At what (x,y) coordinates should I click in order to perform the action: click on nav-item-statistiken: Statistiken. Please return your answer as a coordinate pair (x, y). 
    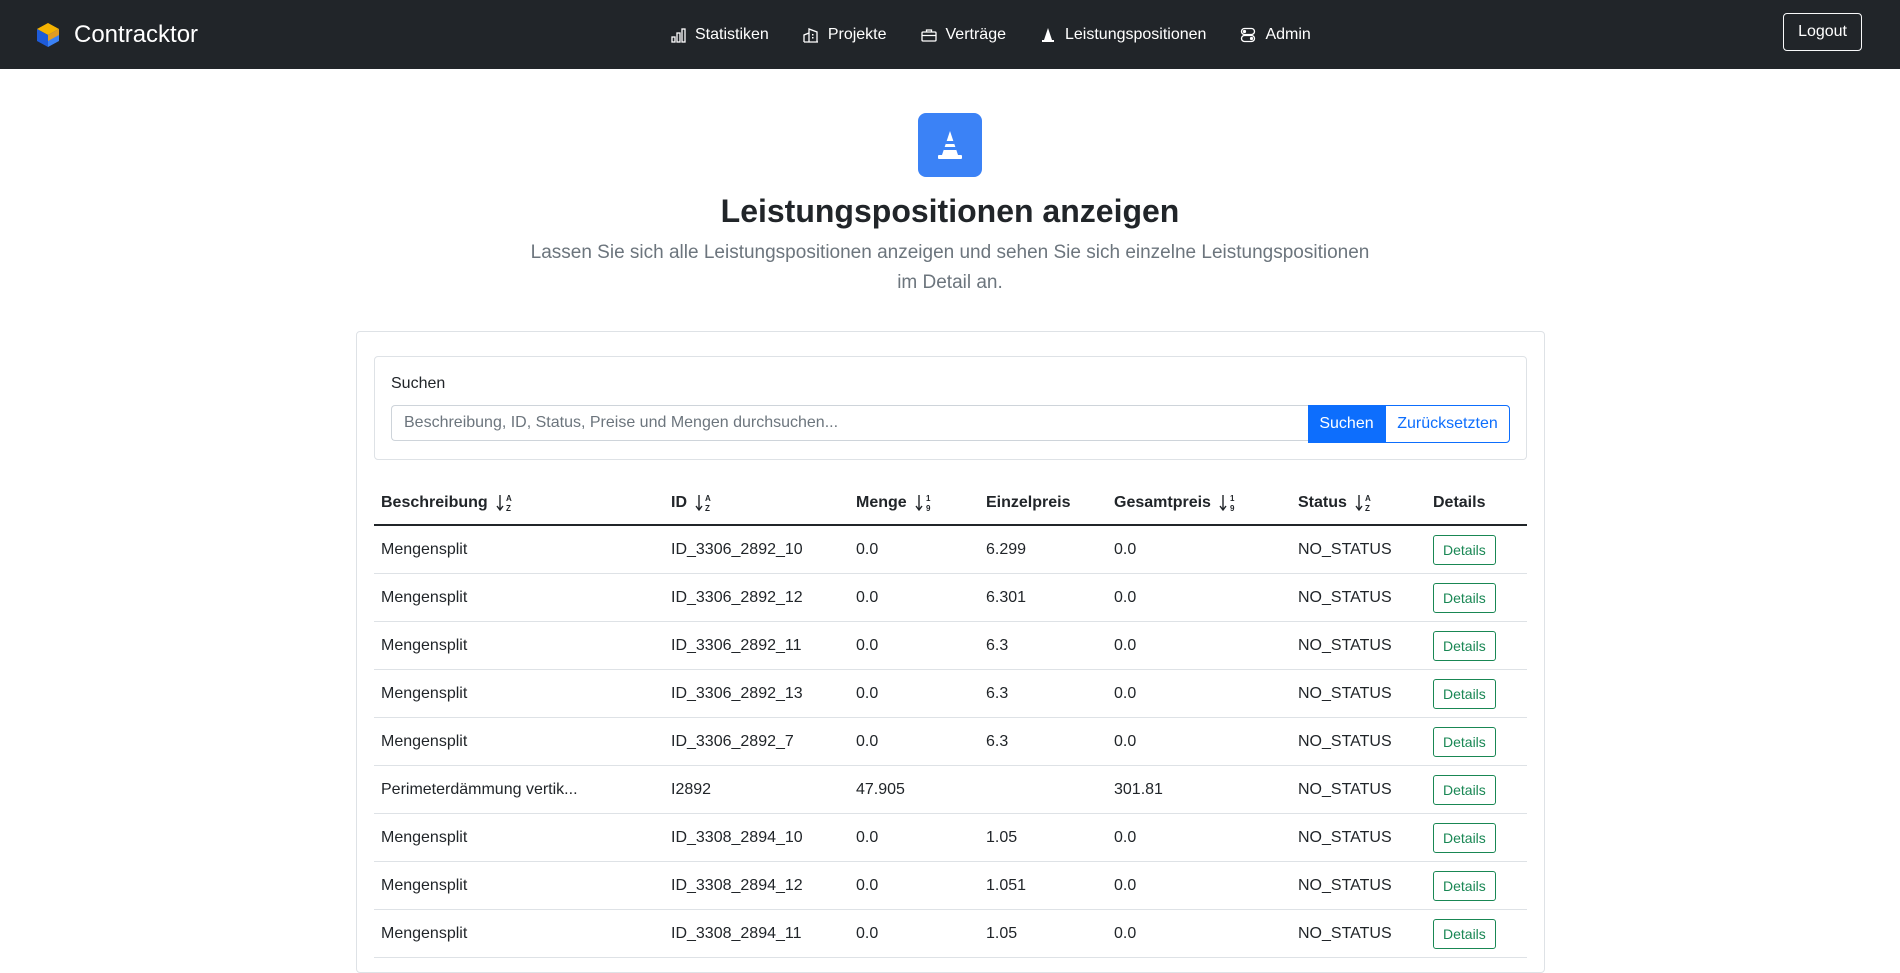
    Looking at the image, I should click on (719, 35).